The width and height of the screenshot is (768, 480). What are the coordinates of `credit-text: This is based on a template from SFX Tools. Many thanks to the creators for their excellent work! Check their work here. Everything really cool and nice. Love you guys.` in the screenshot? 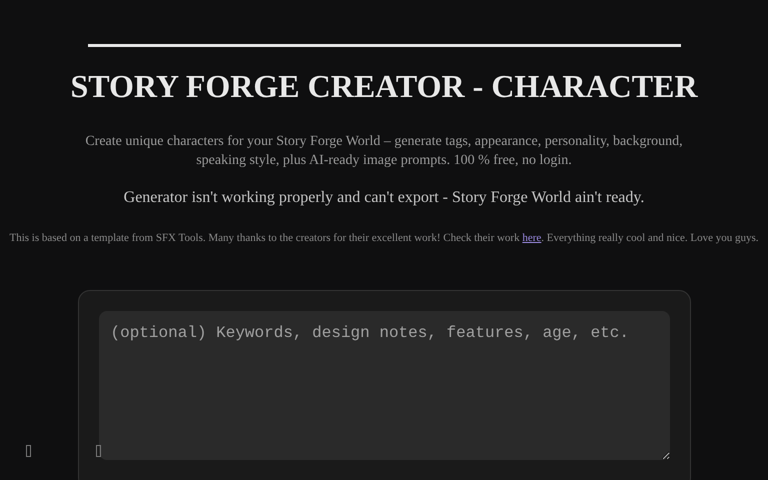 It's located at (384, 238).